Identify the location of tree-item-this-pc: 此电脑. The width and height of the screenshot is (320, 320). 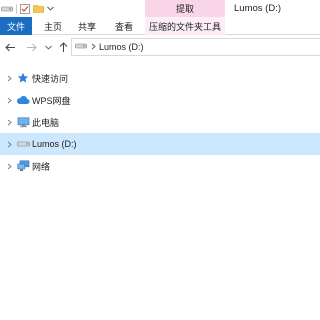
(160, 122).